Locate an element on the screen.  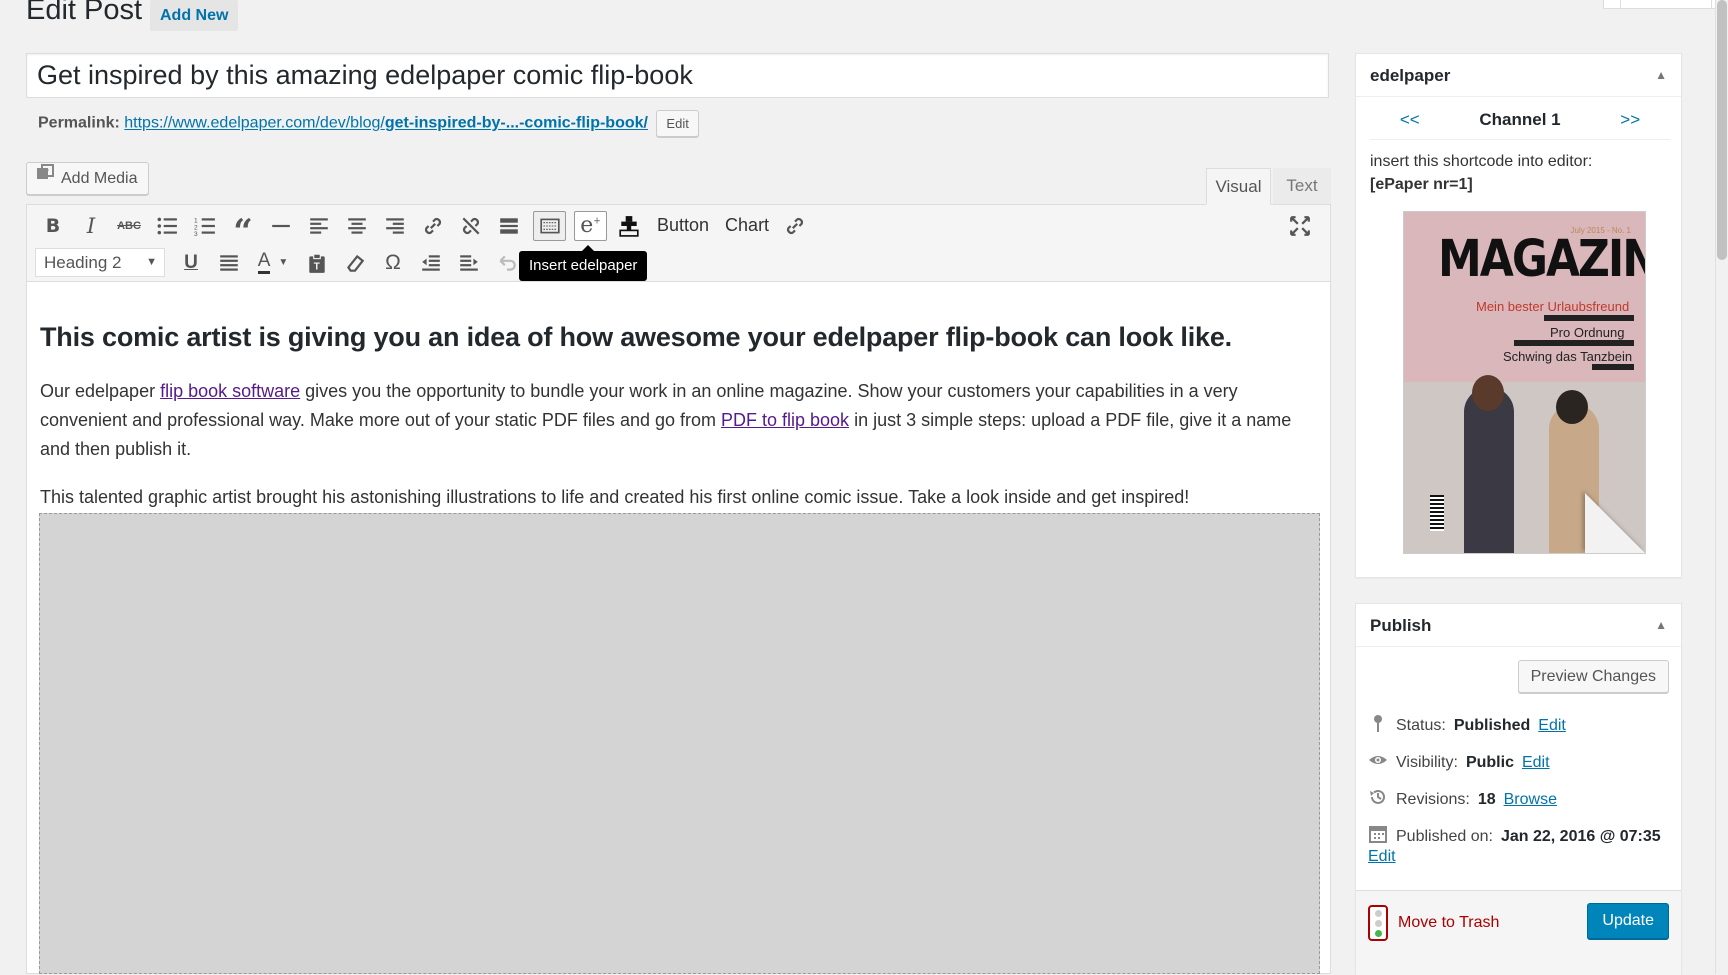
magazine-title: MAGAZINE is located at coordinates (1541, 259).